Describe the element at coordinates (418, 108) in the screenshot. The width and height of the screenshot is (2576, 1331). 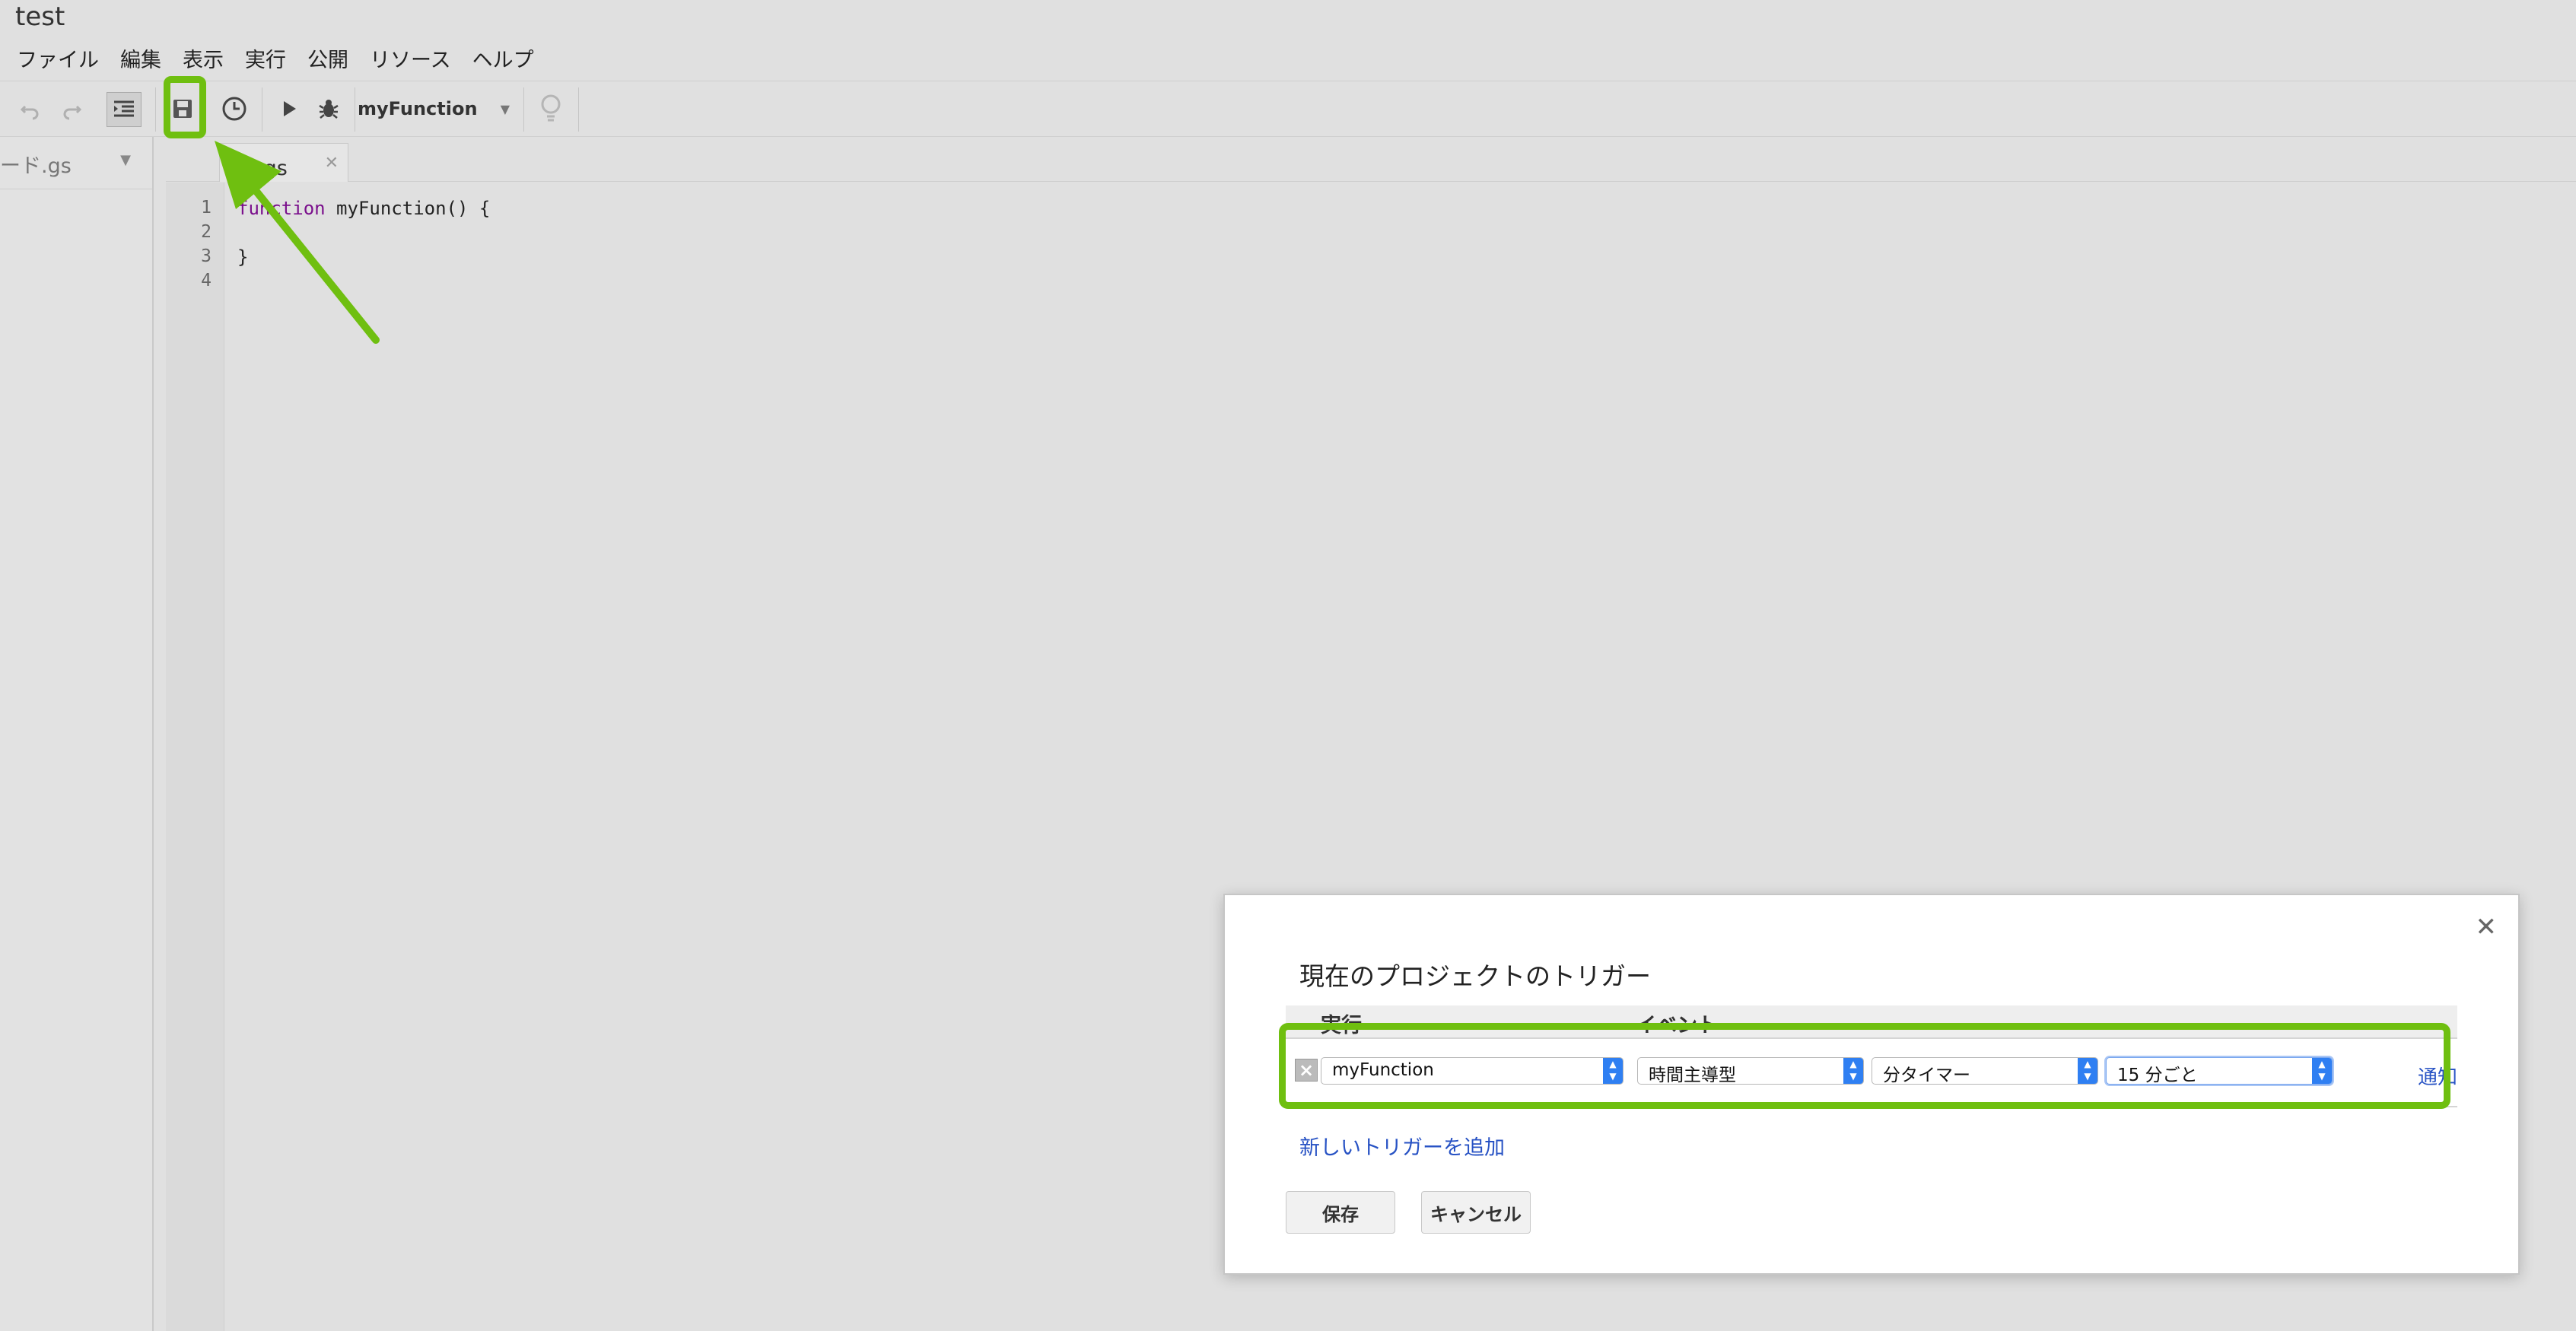
I see `function-select-value: myFunction` at that location.